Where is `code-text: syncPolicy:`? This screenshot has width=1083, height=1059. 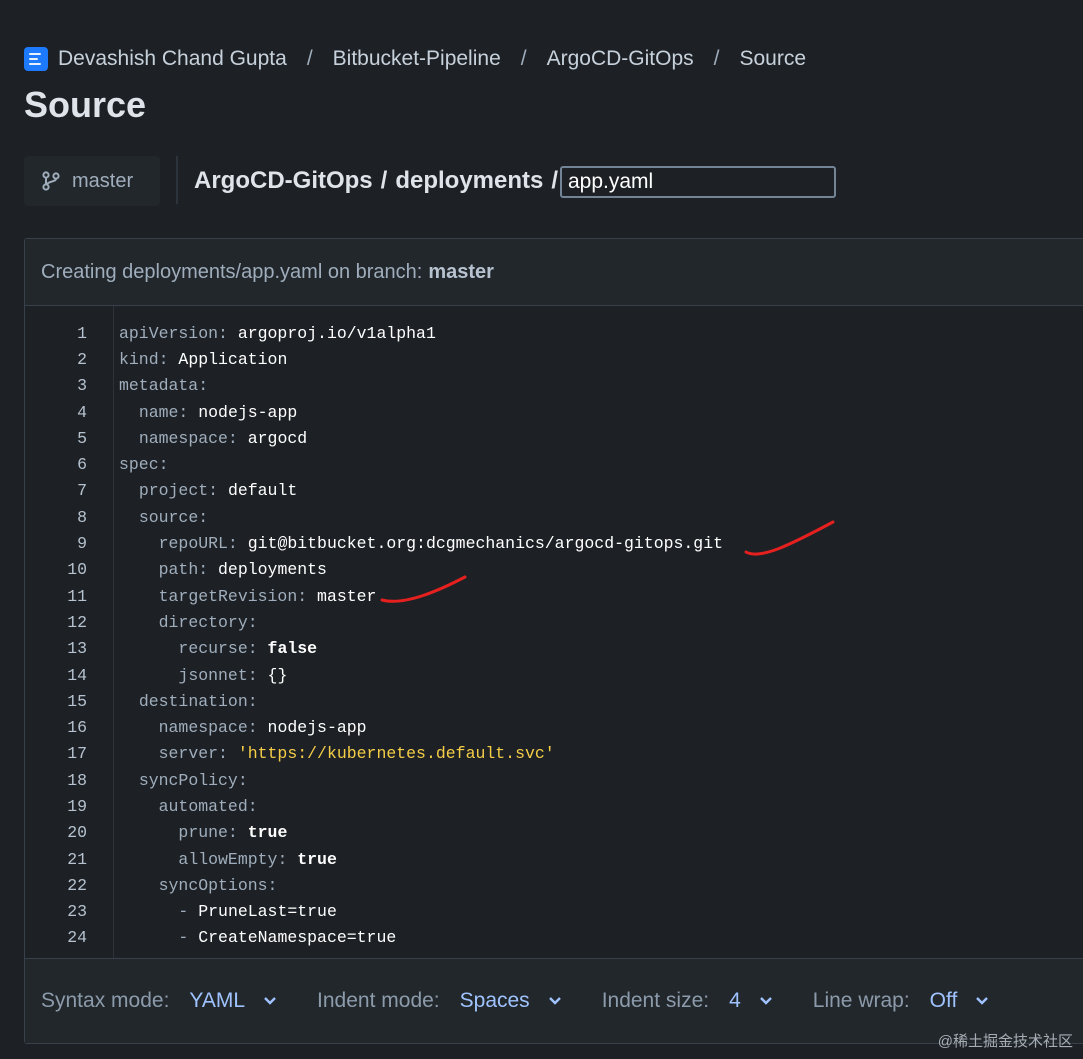
code-text: syncPolicy: is located at coordinates (183, 780).